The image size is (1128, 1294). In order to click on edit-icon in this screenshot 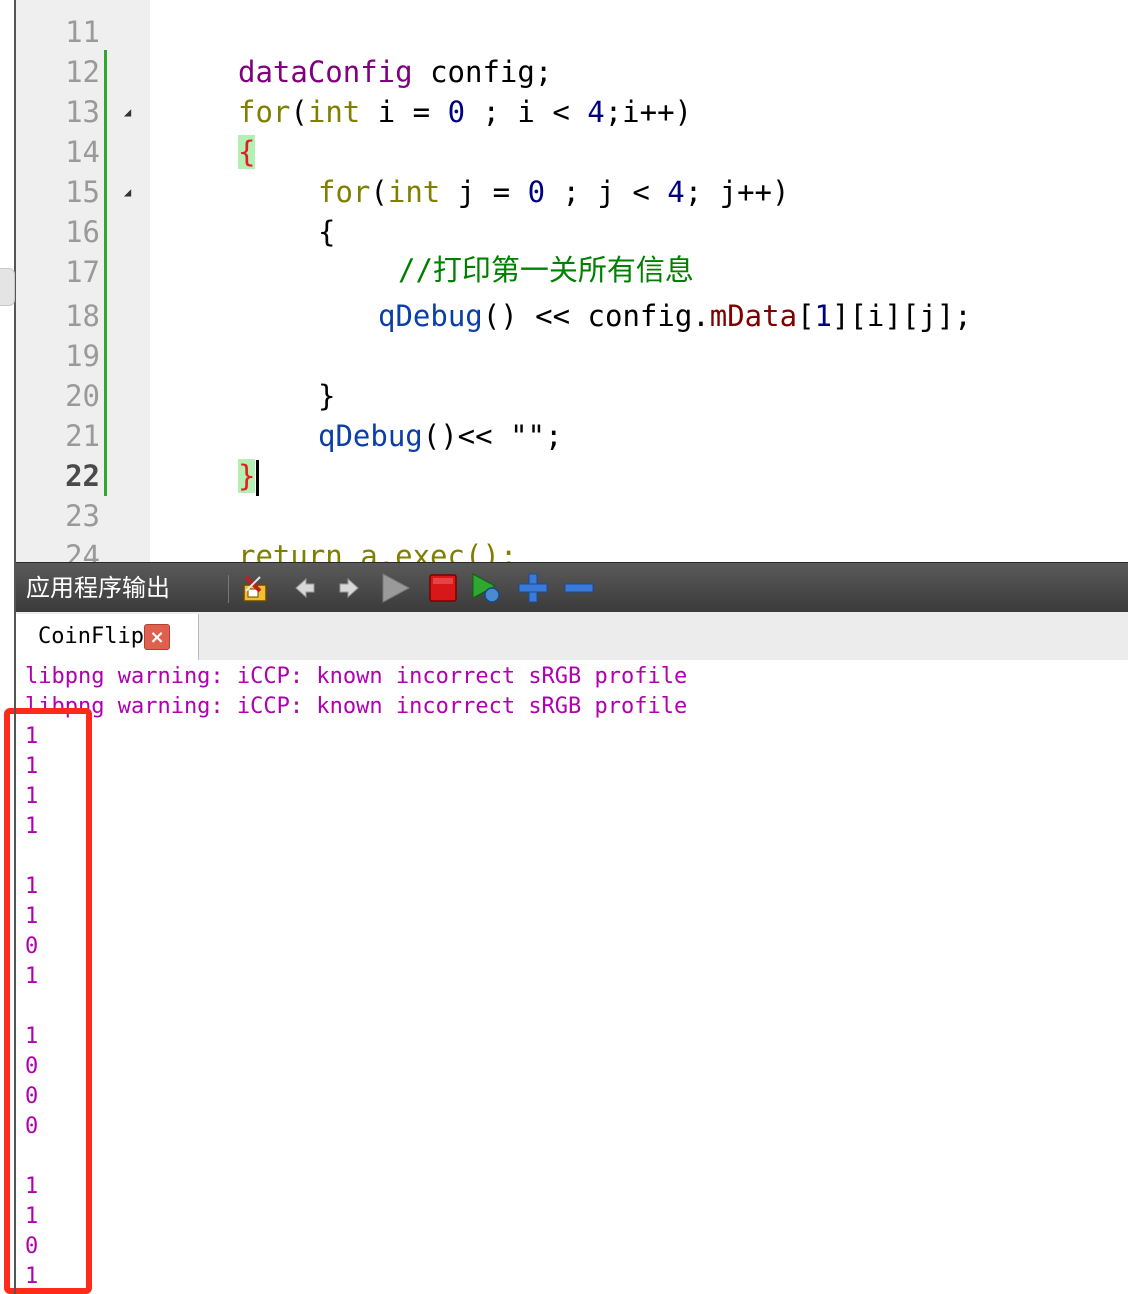, I will do `click(255, 588)`.